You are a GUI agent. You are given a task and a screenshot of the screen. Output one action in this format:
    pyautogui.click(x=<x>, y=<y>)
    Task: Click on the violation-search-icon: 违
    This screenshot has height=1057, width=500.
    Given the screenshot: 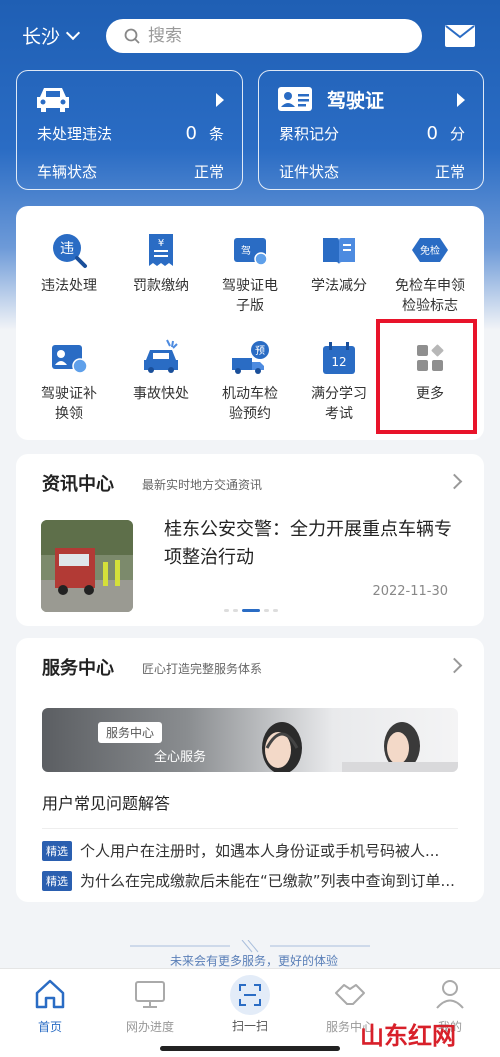 What is the action you would take?
    pyautogui.click(x=70, y=251)
    